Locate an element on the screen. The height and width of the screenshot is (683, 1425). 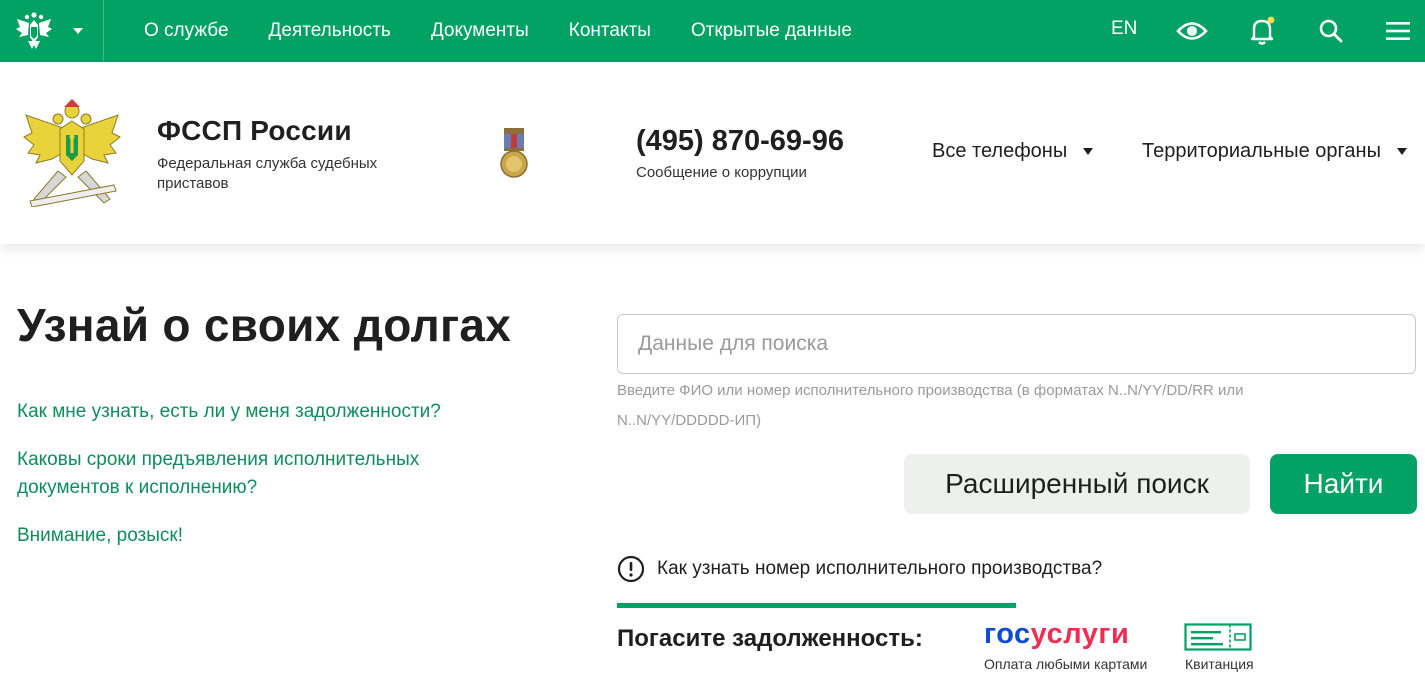
chevron-down-icon is located at coordinates (78, 31).